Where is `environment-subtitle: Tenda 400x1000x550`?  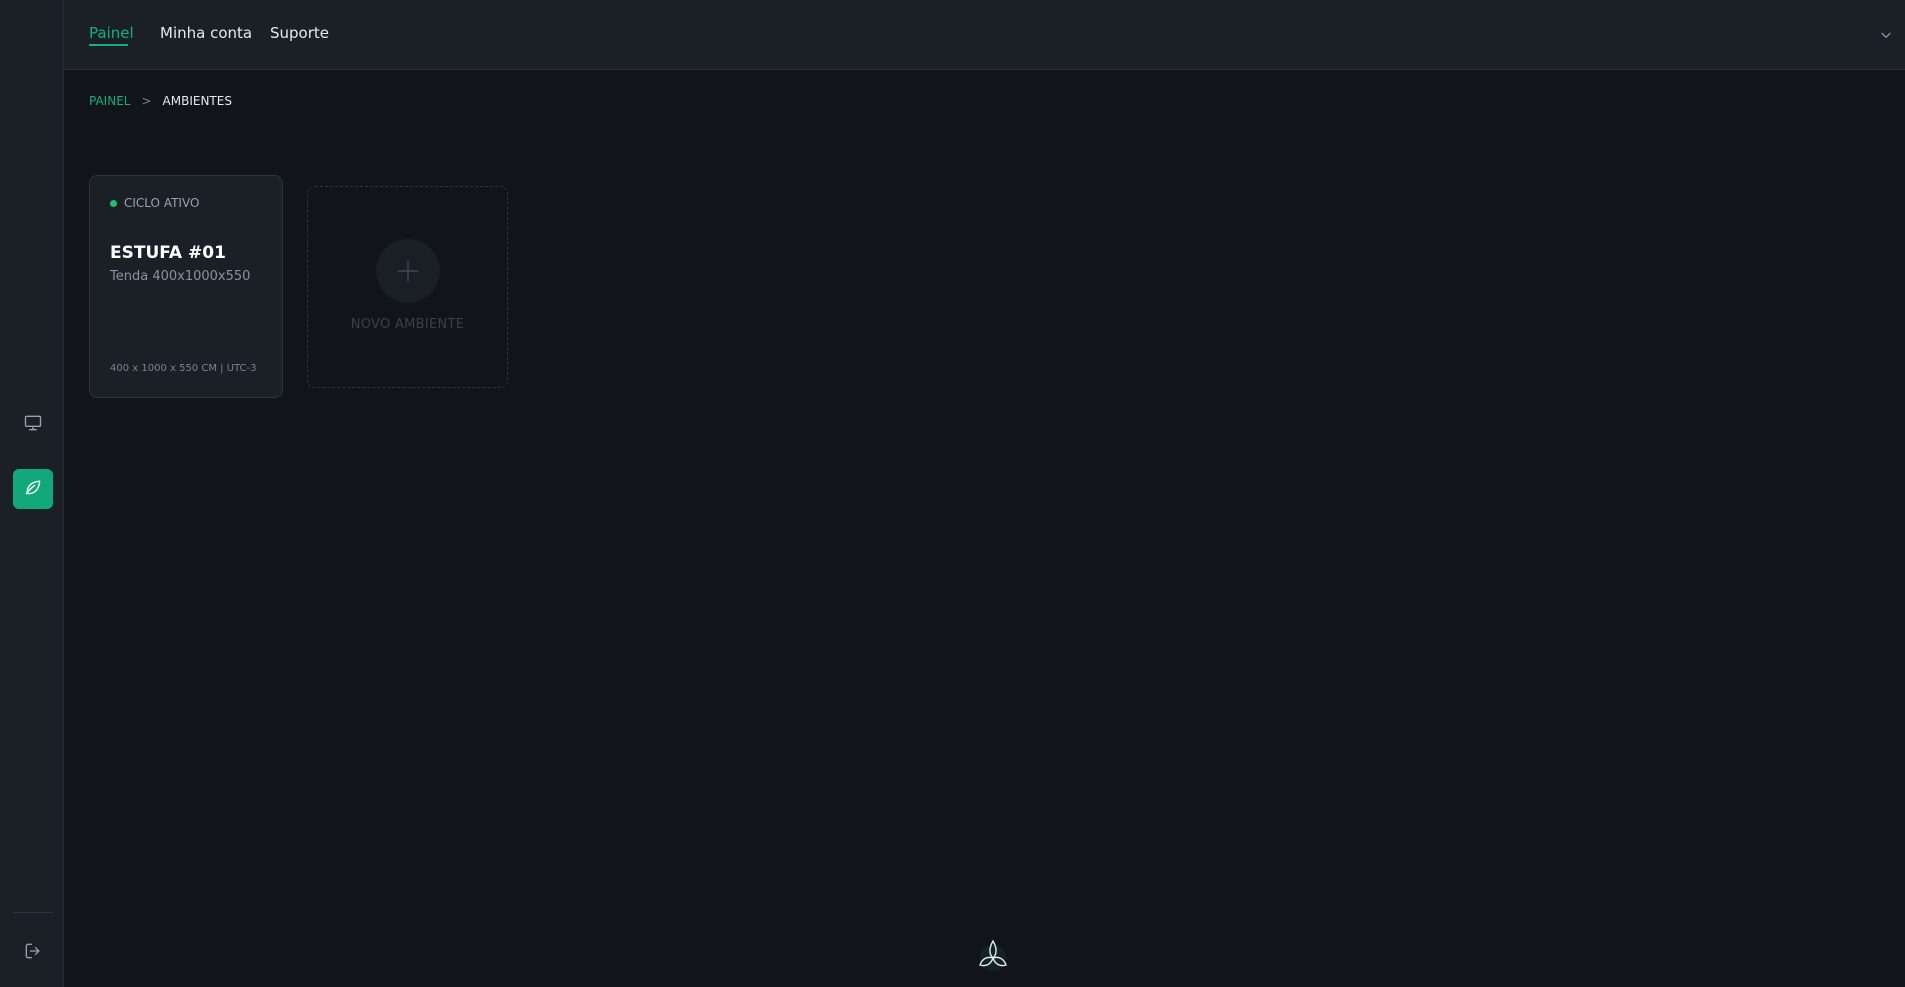 environment-subtitle: Tenda 400x1000x550 is located at coordinates (180, 276).